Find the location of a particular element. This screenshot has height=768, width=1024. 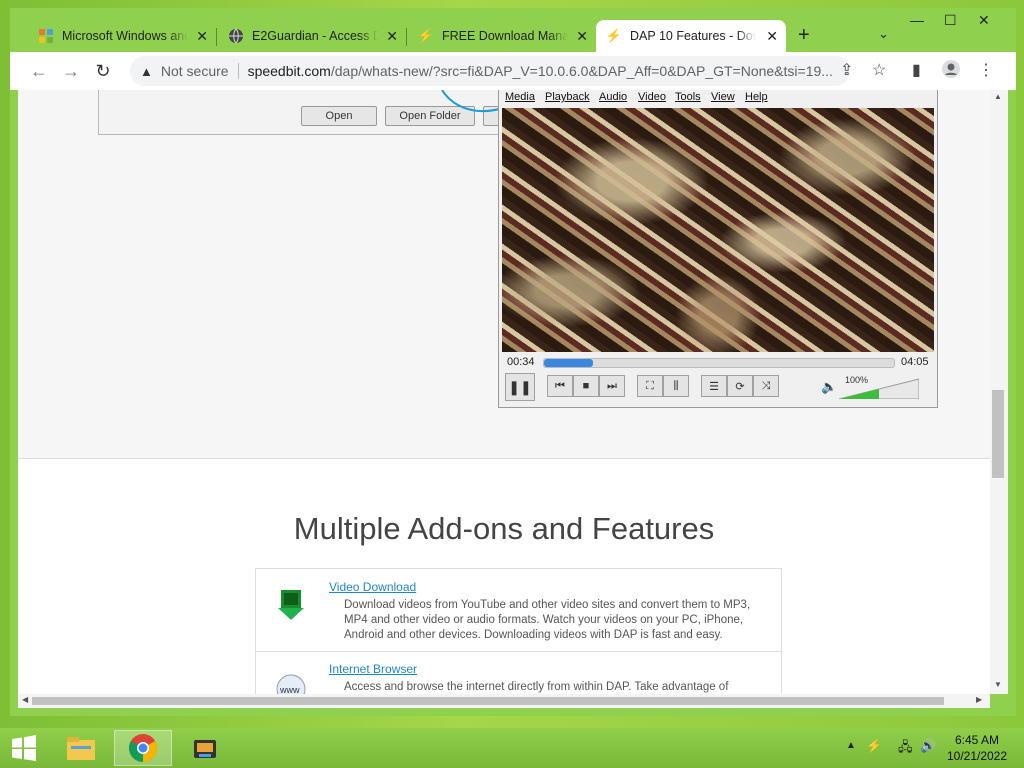

volume-label: 100% is located at coordinates (857, 380).